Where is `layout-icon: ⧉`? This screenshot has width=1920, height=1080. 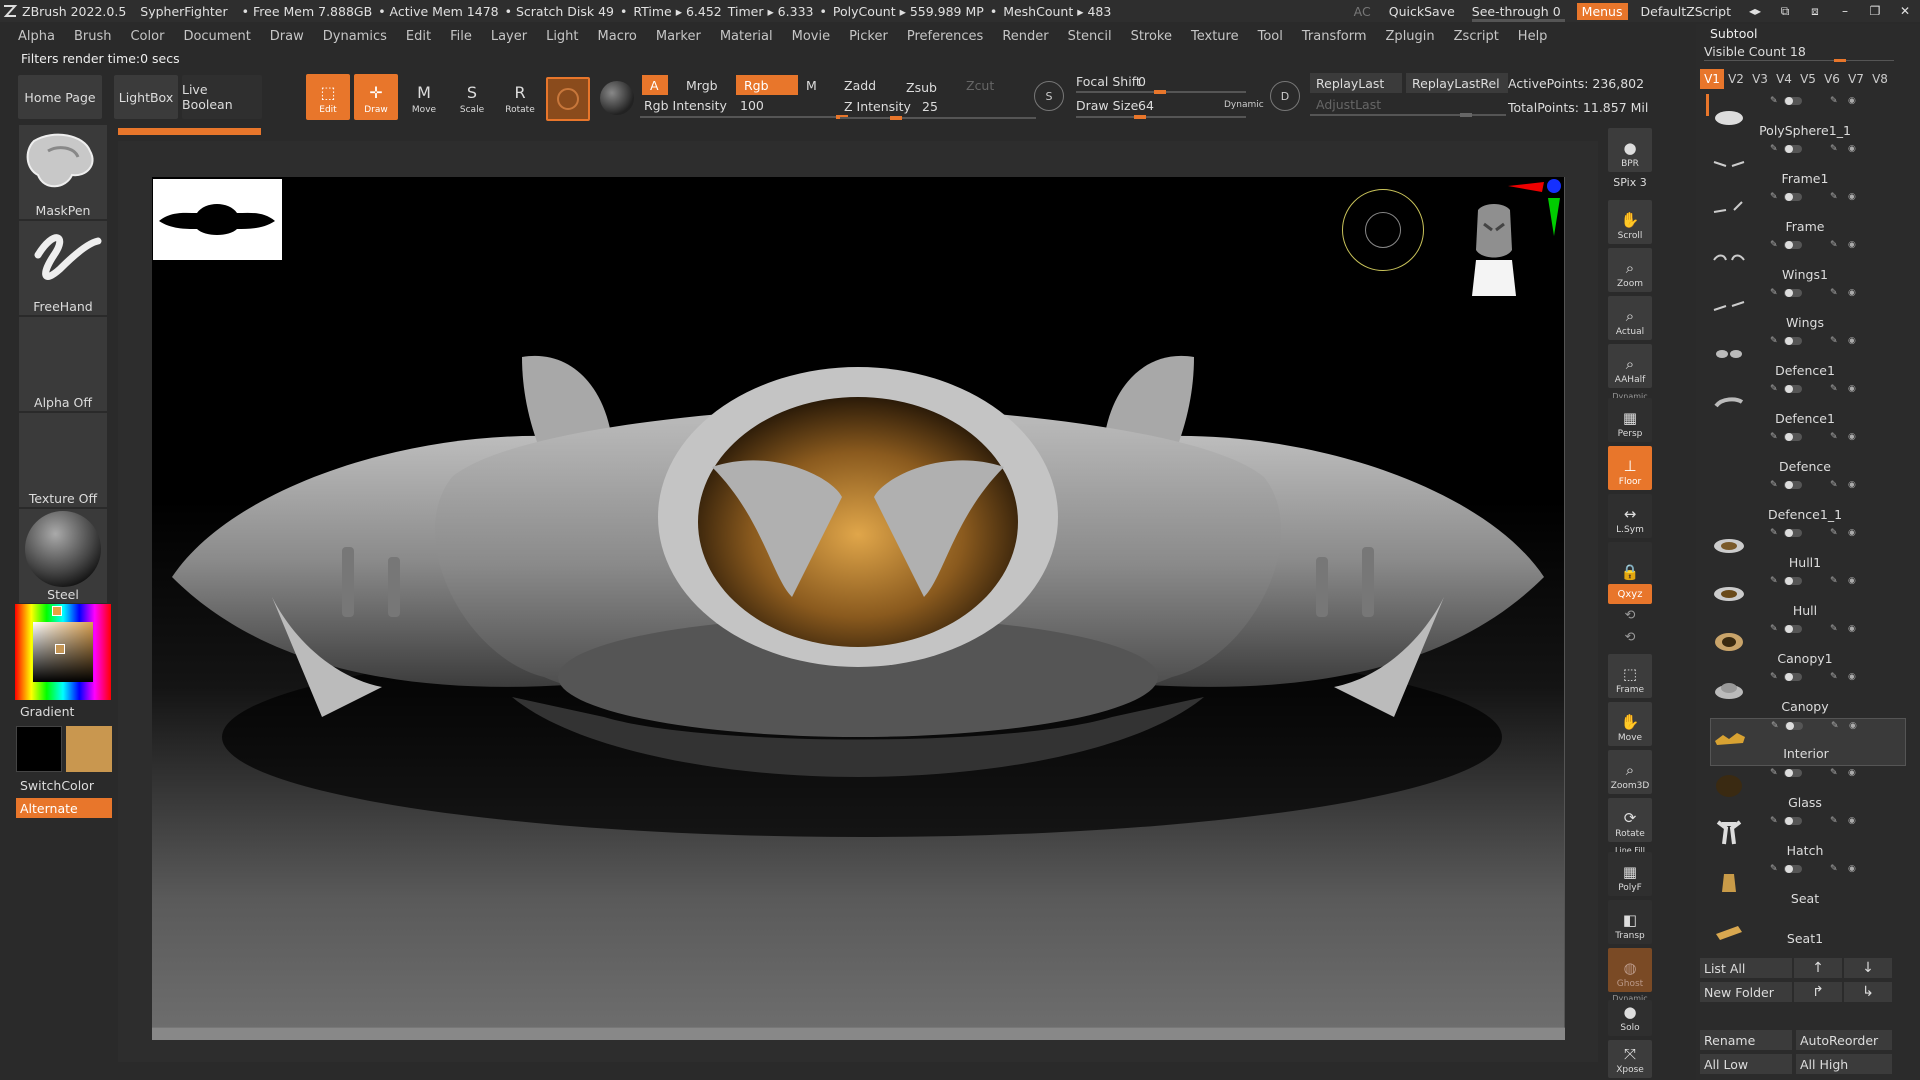
layout-icon: ⧉ is located at coordinates (1785, 11).